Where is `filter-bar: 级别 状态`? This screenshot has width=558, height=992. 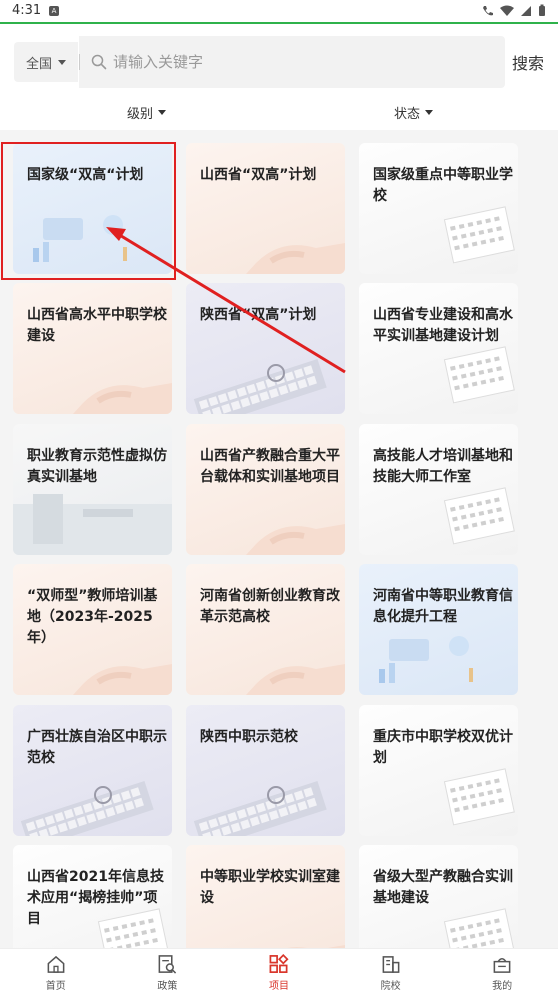
filter-bar: 级别 状态 is located at coordinates (279, 112).